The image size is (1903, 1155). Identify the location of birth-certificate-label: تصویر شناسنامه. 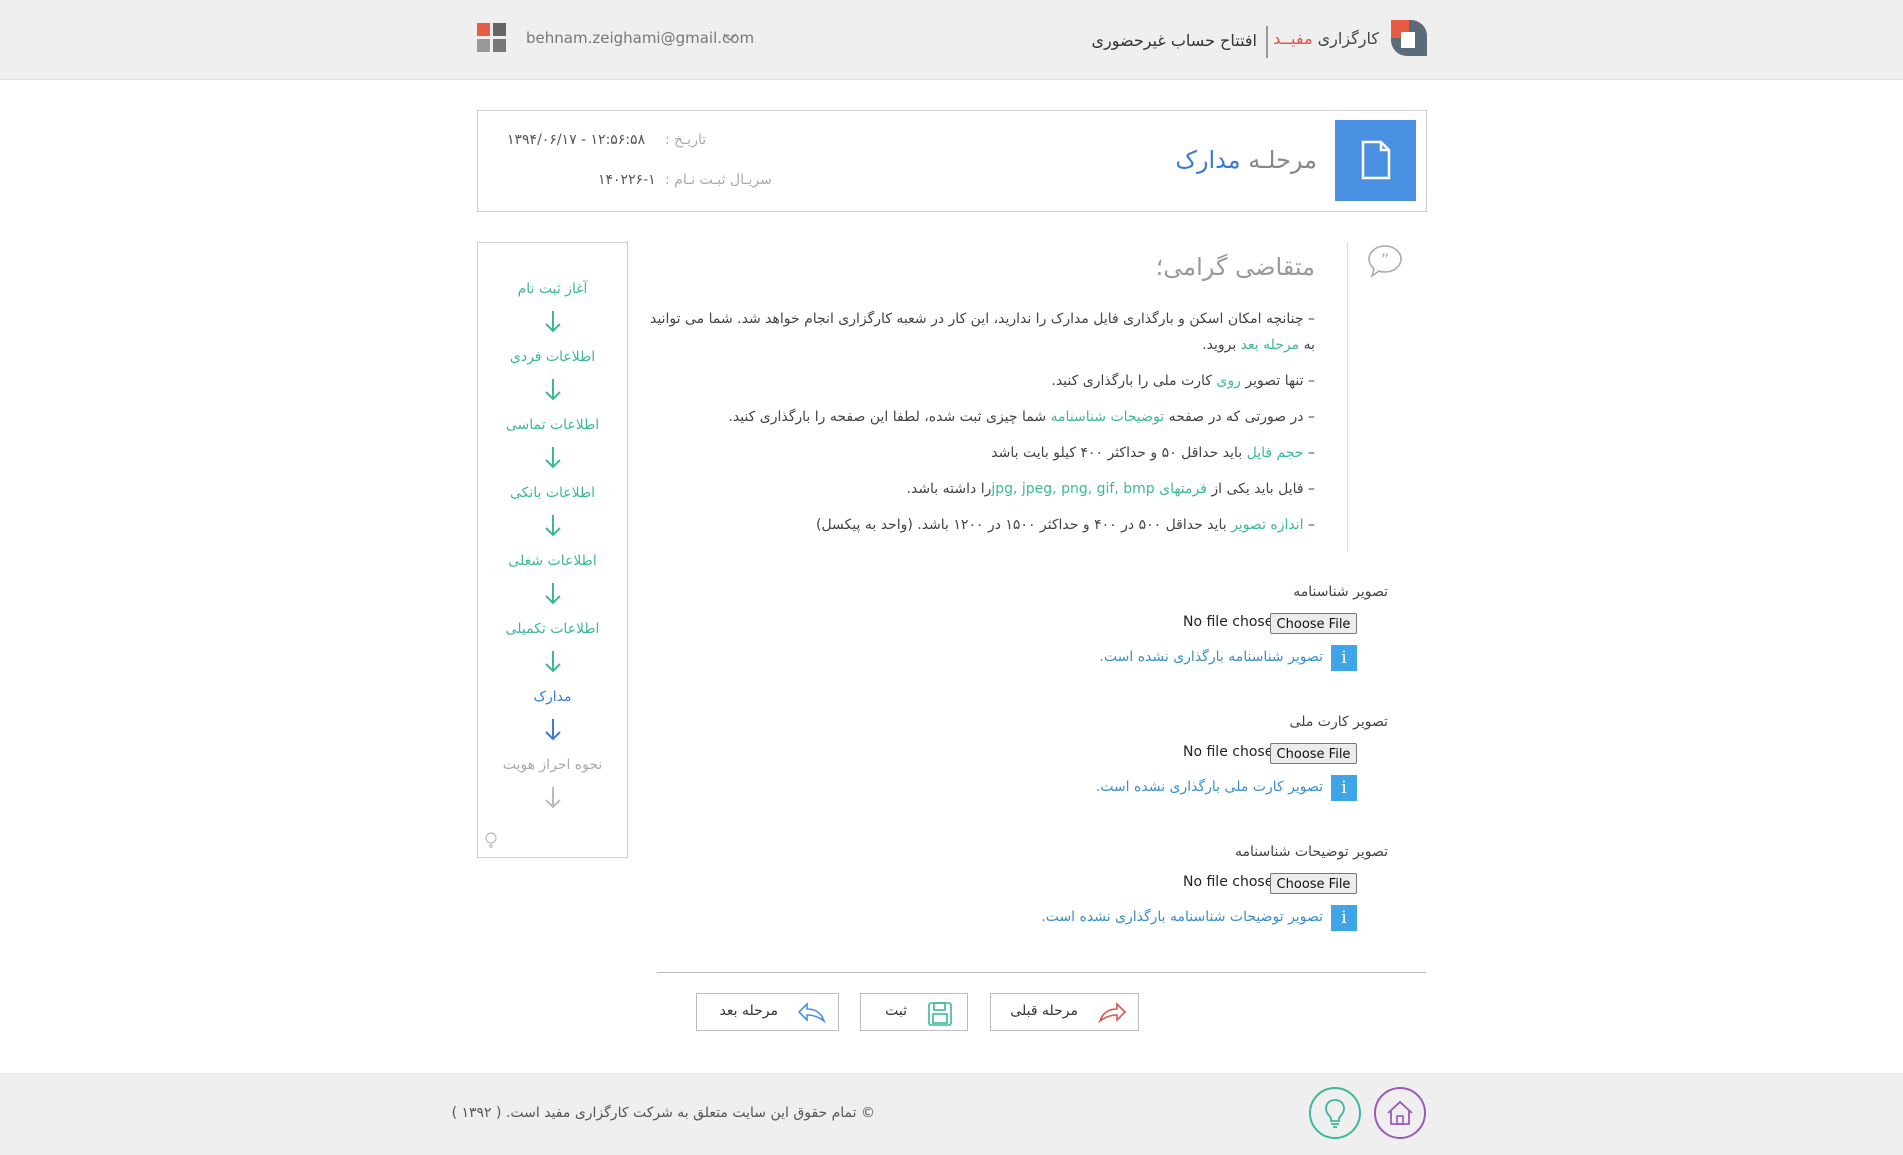
(1340, 592).